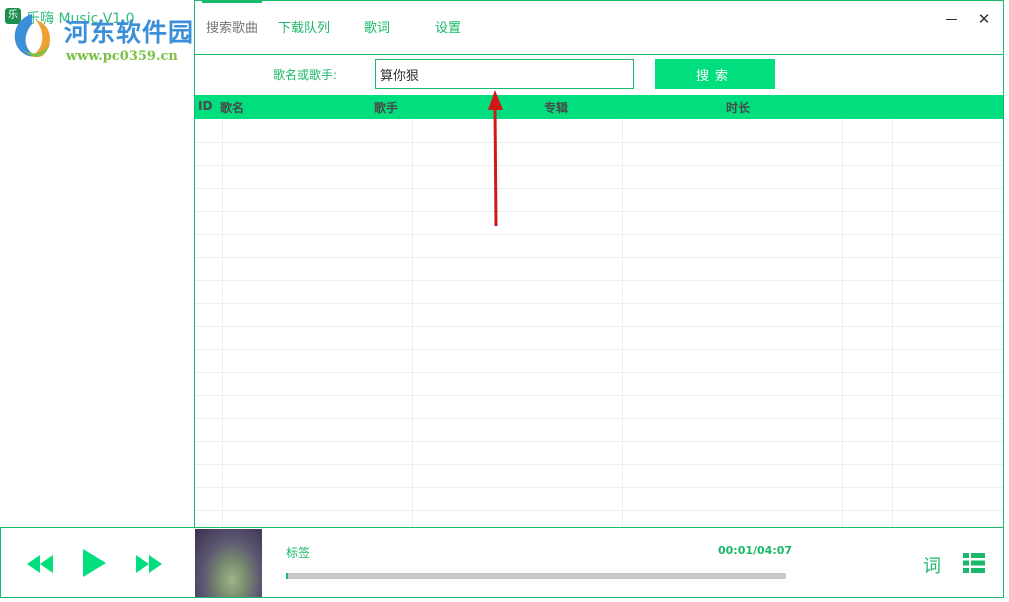  I want to click on progress-bar, so click(536, 576).